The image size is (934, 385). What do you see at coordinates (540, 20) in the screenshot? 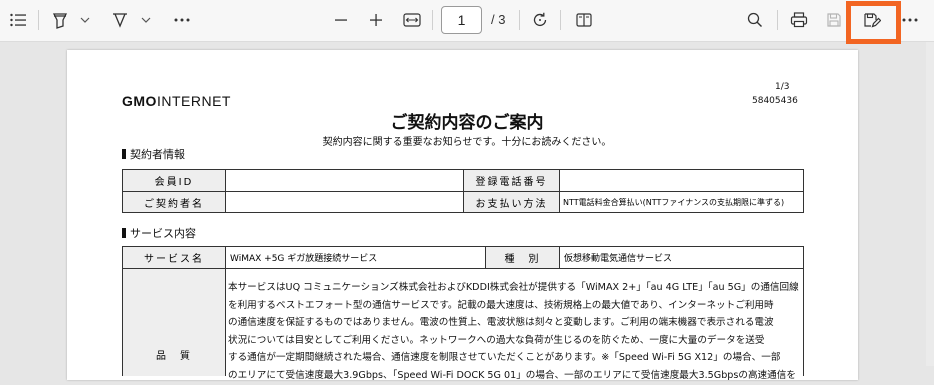
I see `rotate-icon` at bounding box center [540, 20].